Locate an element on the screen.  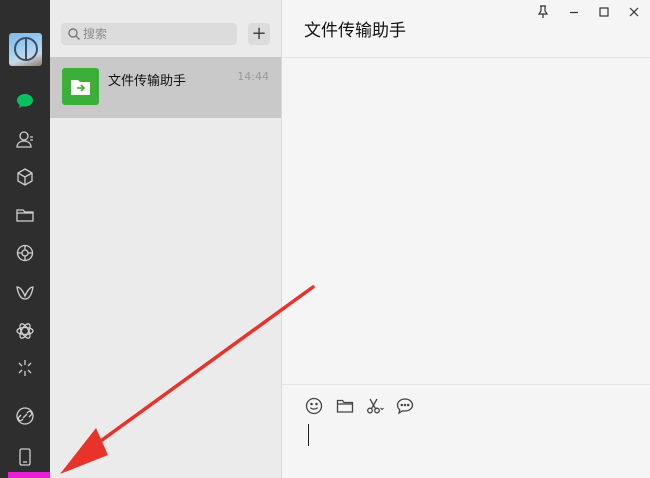
favorites-cube-icon is located at coordinates (25, 177).